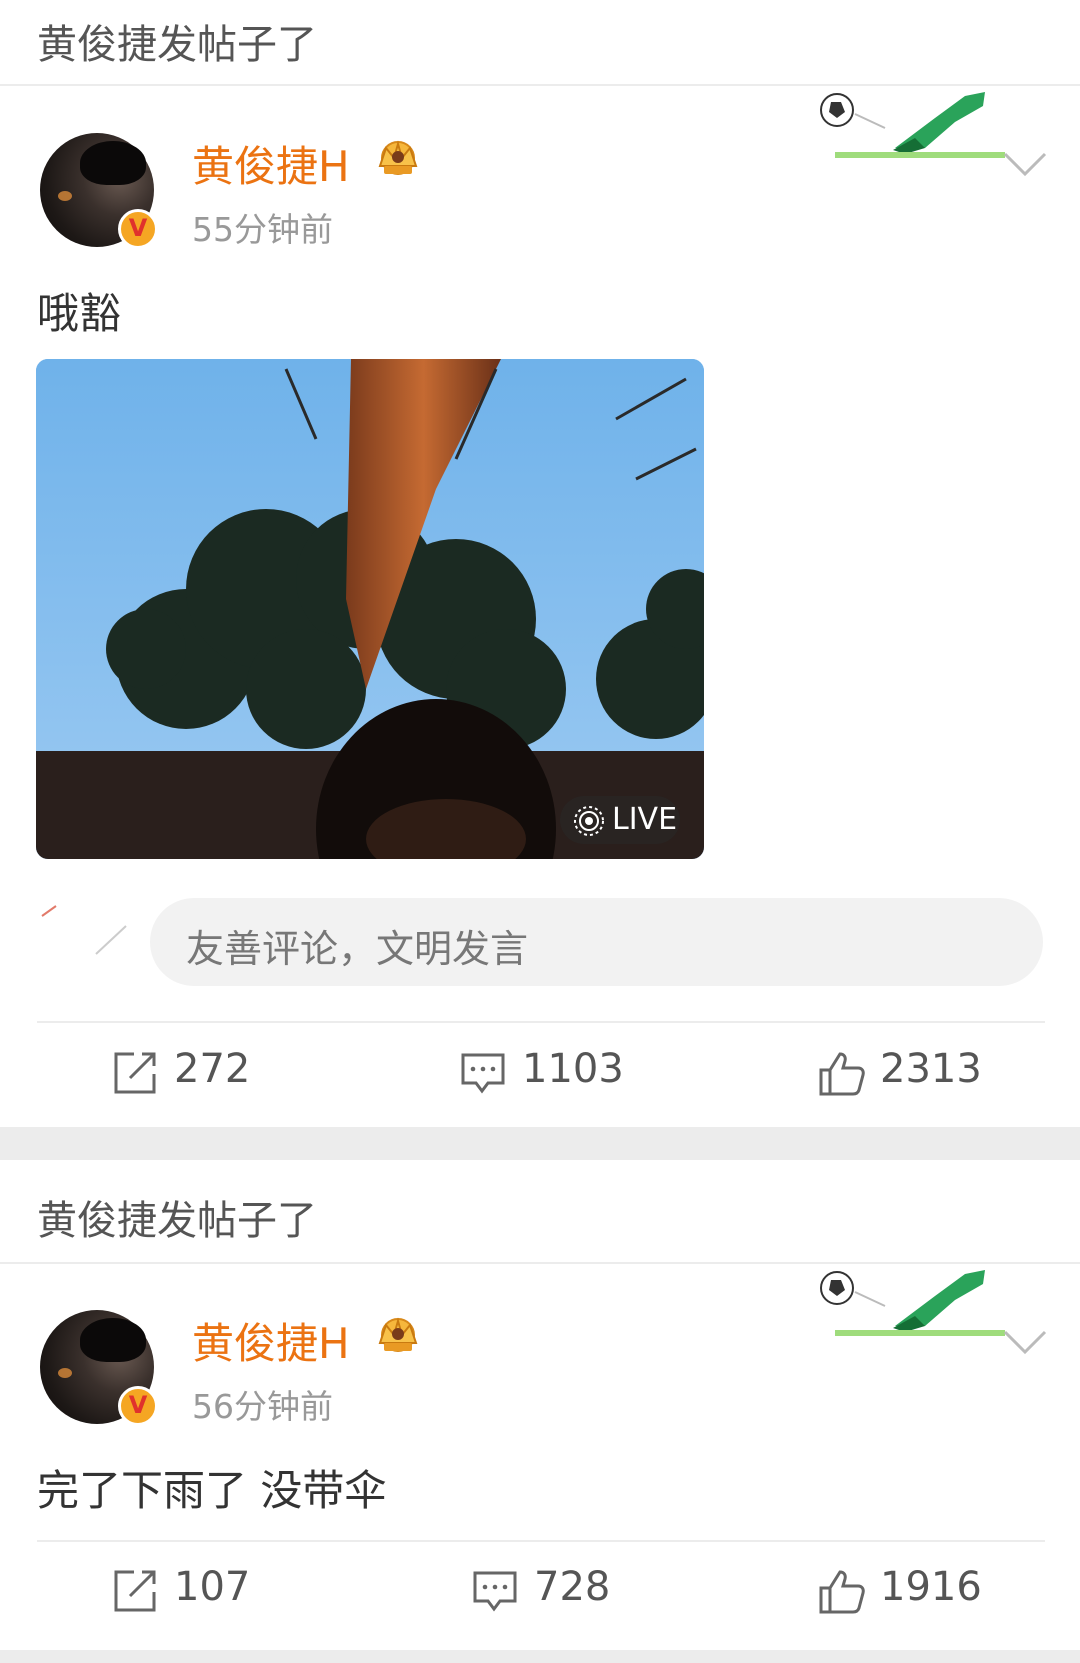 The image size is (1080, 1663). I want to click on comment-count: 728, so click(572, 1587).